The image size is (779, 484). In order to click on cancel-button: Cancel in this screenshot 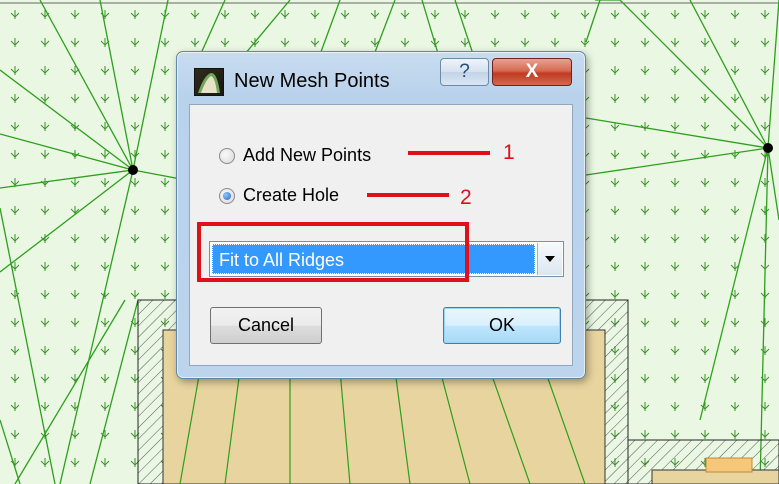, I will do `click(266, 325)`.